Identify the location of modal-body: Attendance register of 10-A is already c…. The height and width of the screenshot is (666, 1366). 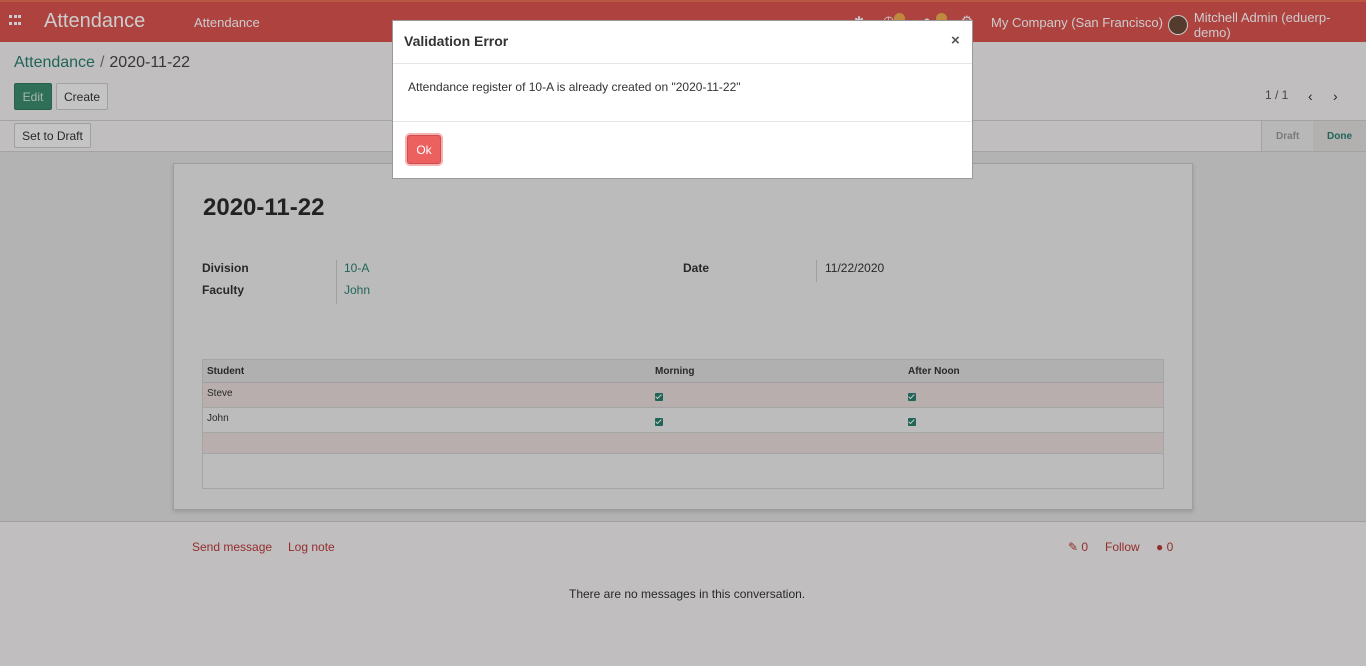
(682, 93).